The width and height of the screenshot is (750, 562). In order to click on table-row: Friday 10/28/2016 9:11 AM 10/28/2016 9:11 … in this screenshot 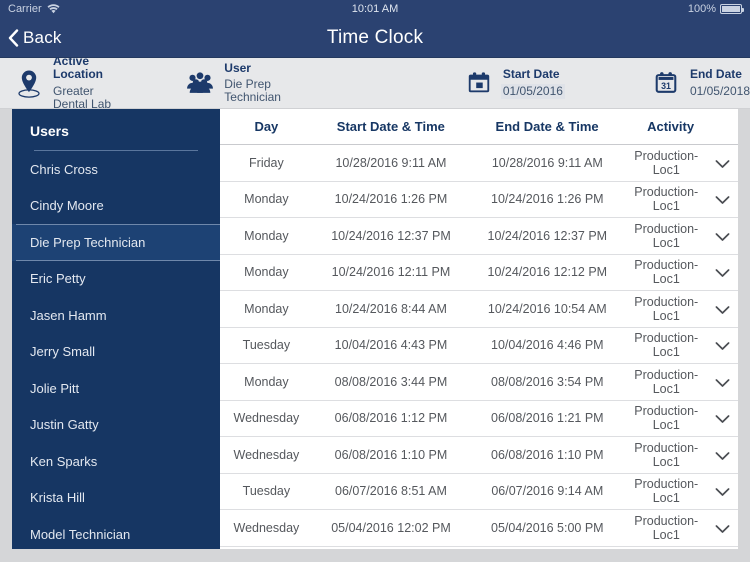, I will do `click(479, 163)`.